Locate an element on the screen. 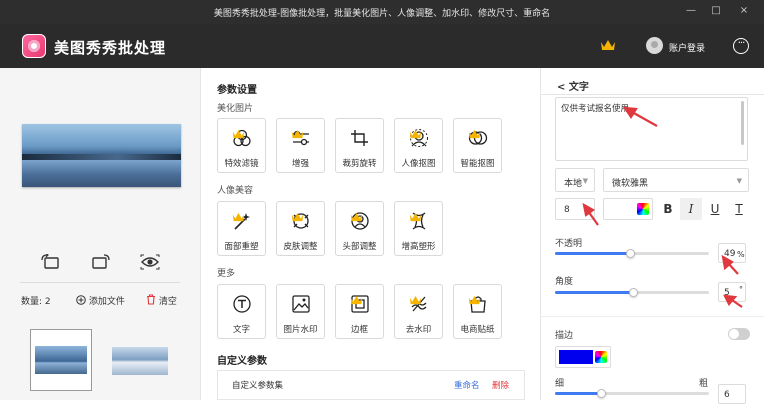  angle-slider is located at coordinates (632, 292).